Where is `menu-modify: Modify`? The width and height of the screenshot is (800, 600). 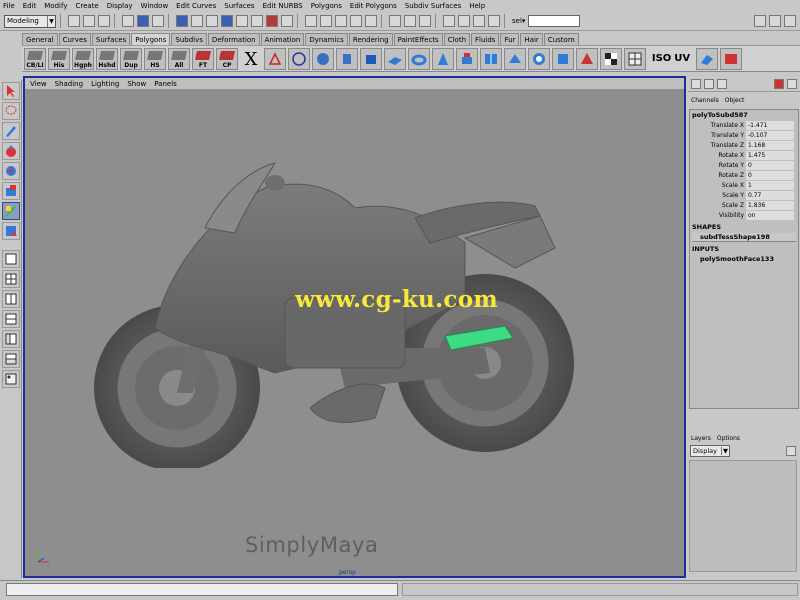
menu-modify: Modify is located at coordinates (55, 6).